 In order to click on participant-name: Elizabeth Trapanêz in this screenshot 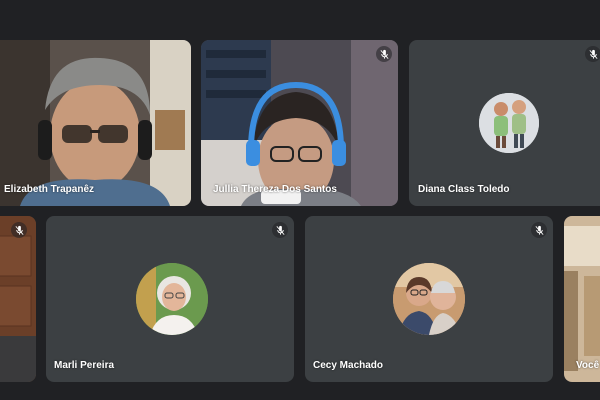, I will do `click(49, 189)`.